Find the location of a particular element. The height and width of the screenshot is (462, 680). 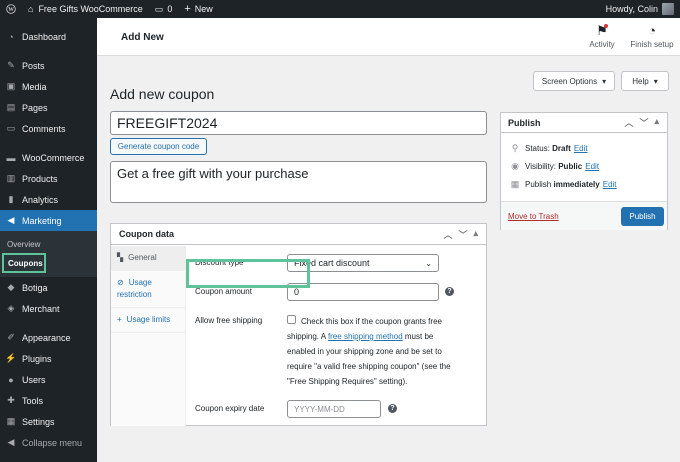

pin-icon: ✎ is located at coordinates (11, 65).